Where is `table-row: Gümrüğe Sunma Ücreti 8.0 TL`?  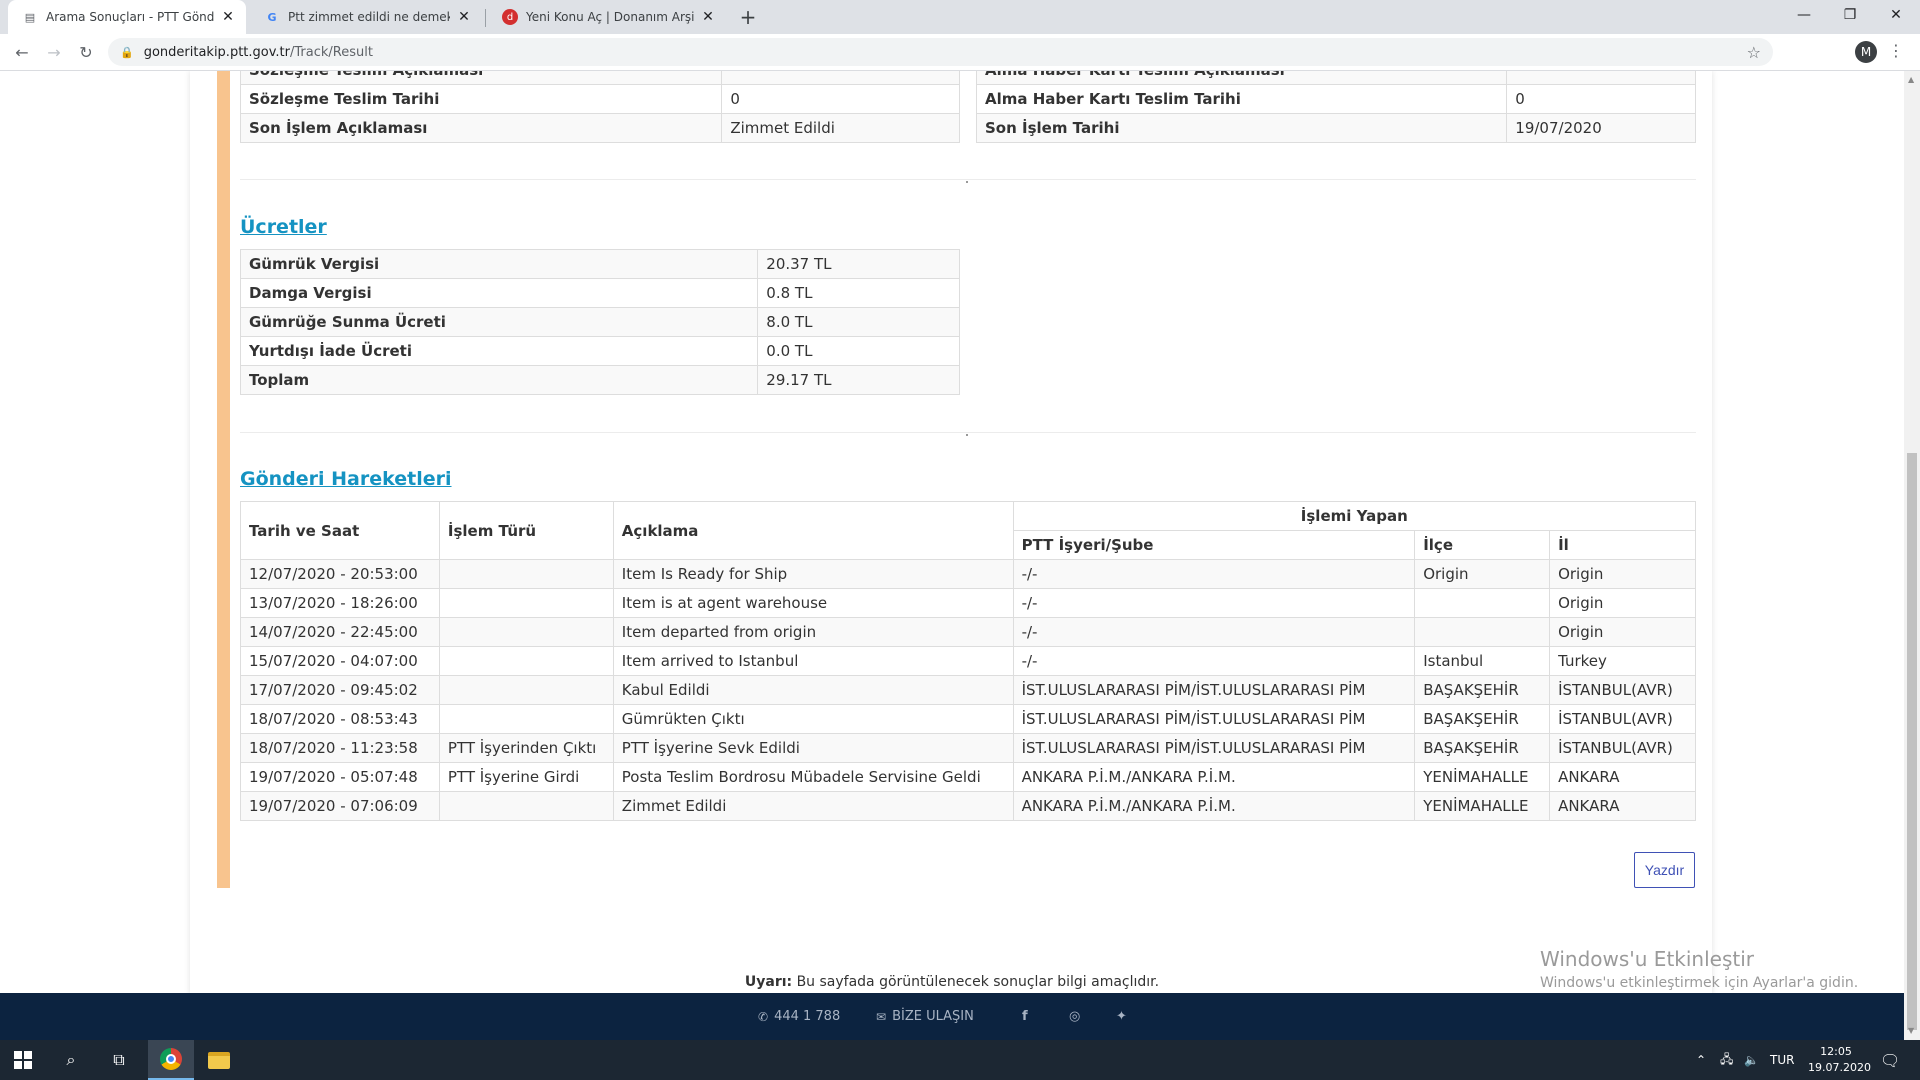 table-row: Gümrüğe Sunma Ücreti 8.0 TL is located at coordinates (599, 322).